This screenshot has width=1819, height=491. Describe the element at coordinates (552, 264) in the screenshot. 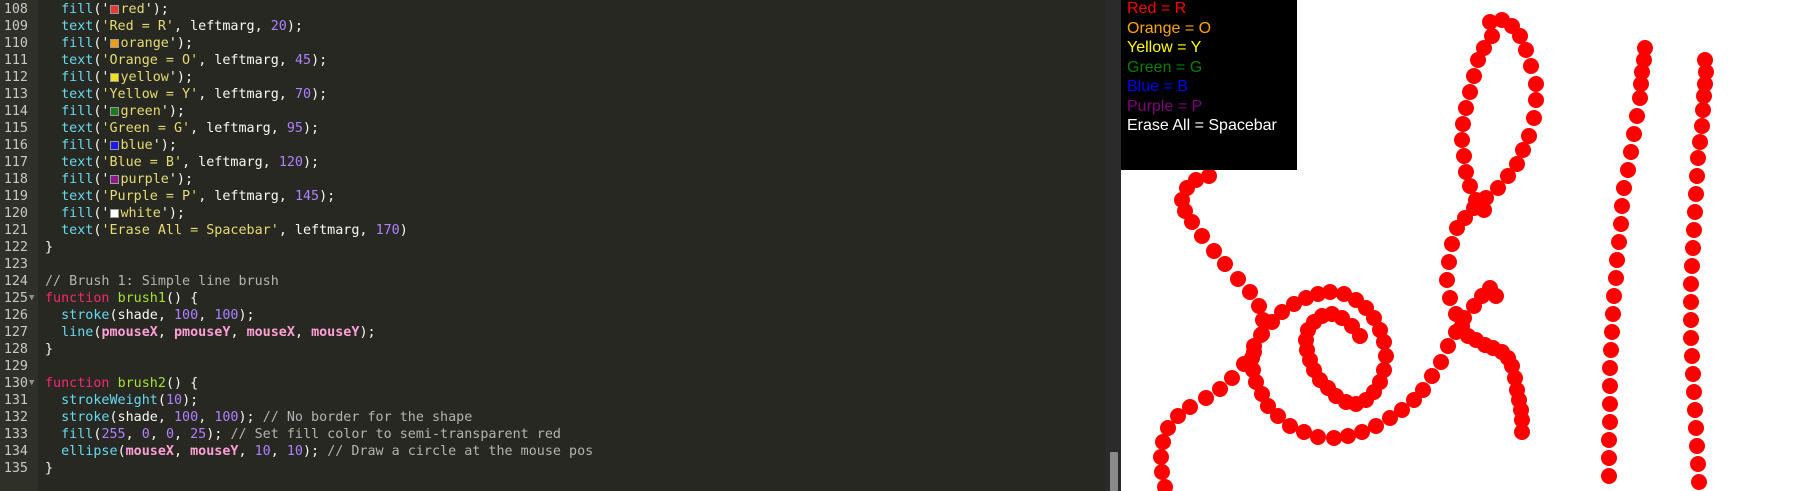

I see `code-line: 123` at that location.